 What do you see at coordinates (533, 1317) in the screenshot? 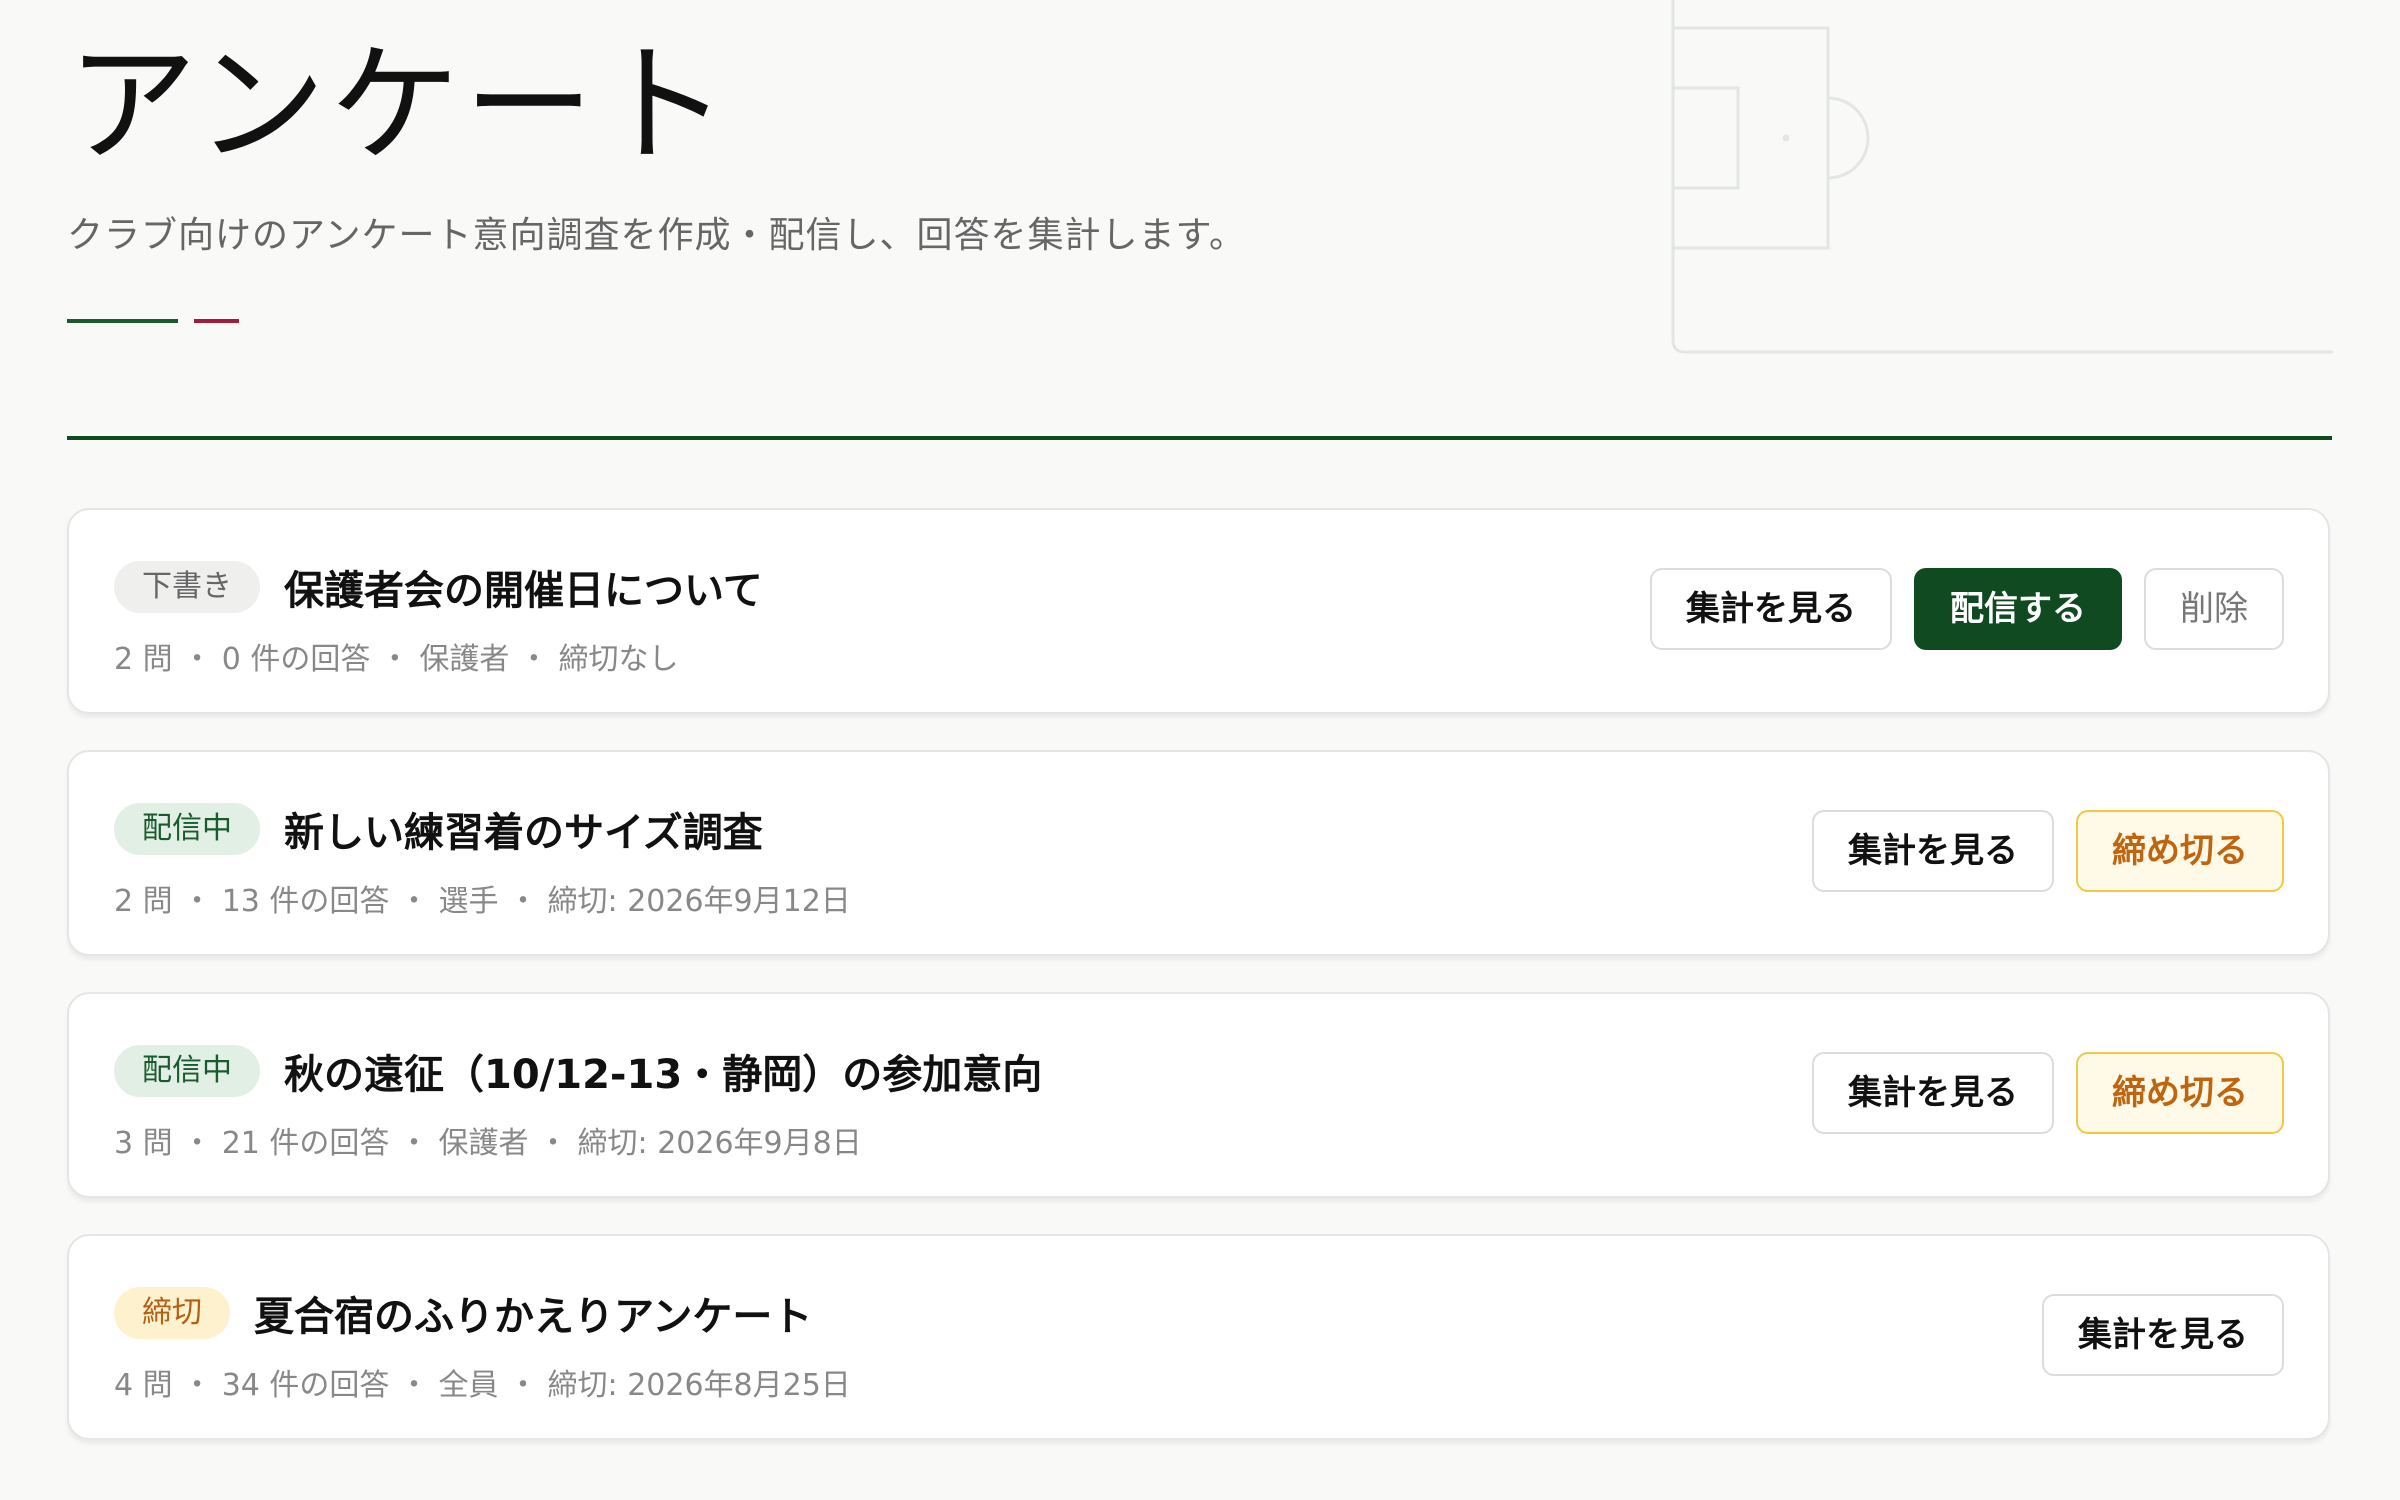
I see `survey-title: 夏合宿のふりかえりアンケート` at bounding box center [533, 1317].